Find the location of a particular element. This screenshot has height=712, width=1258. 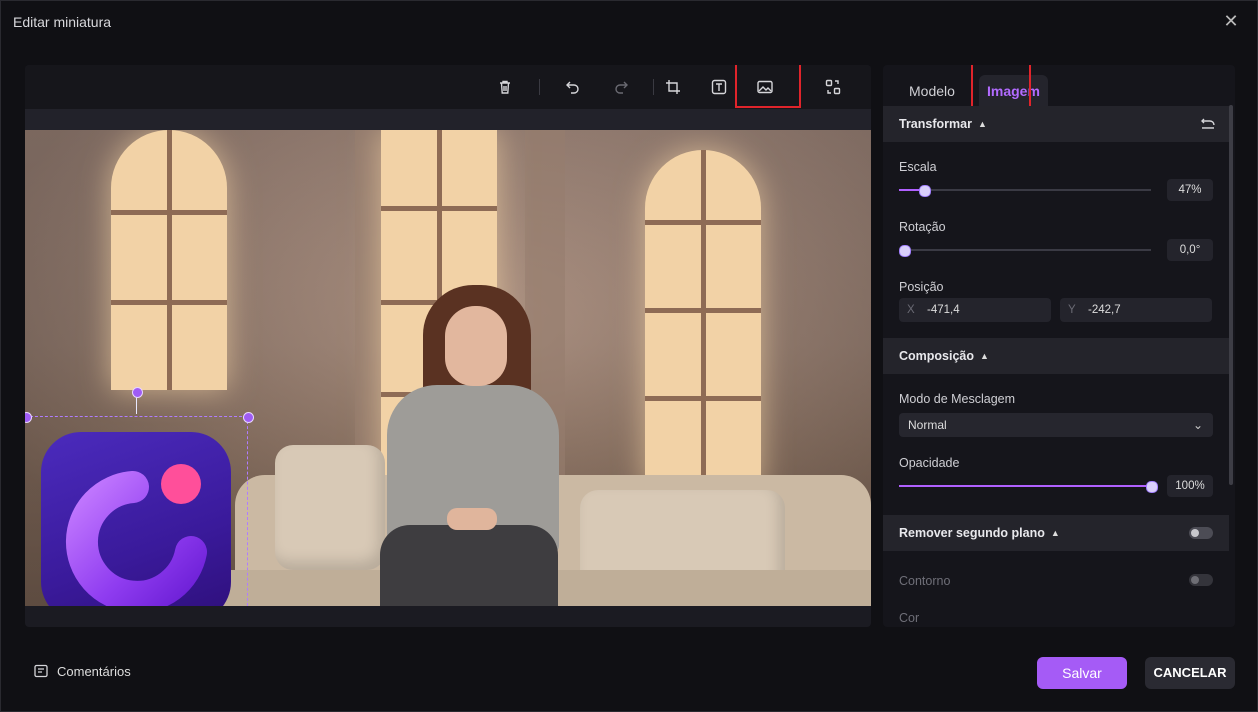

opacity-slider is located at coordinates (1028, 487).